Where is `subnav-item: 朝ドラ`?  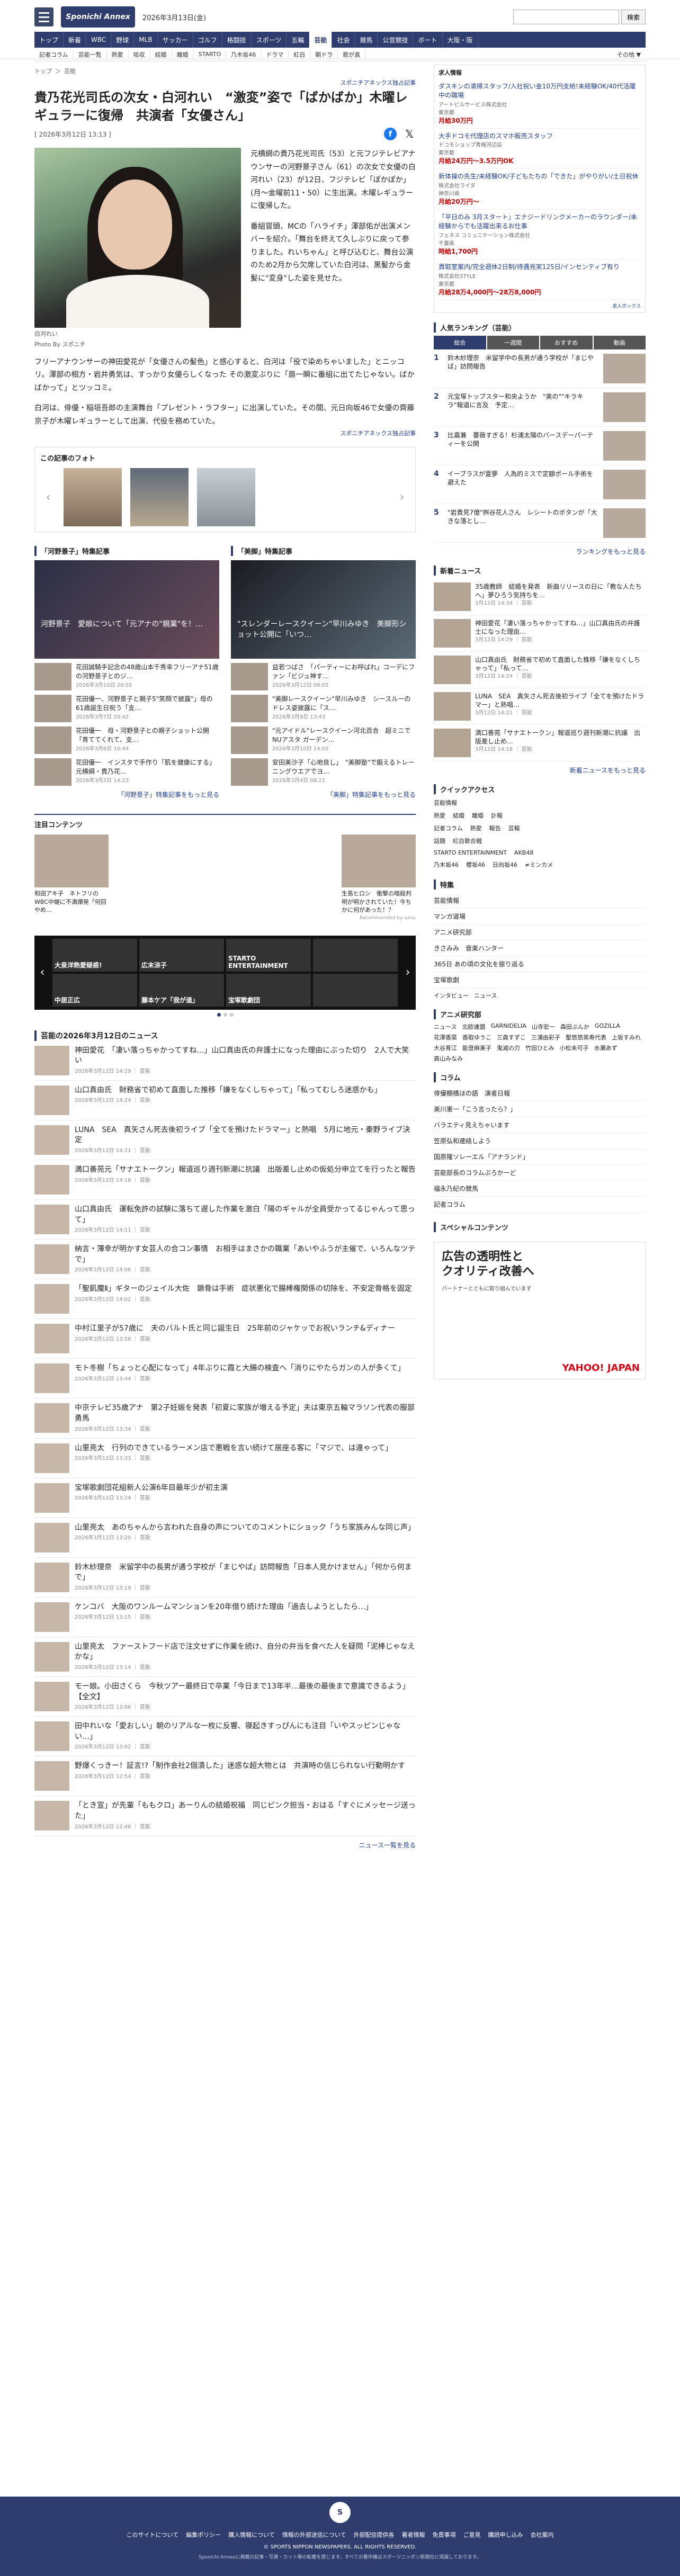
subnav-item: 朝ドラ is located at coordinates (324, 54).